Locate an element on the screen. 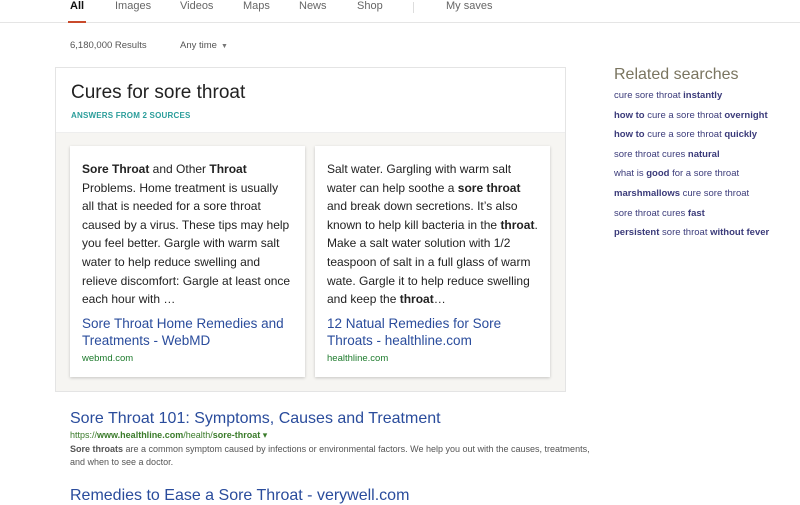 The width and height of the screenshot is (800, 505). highlighted-text: sore throat is located at coordinates (489, 187).